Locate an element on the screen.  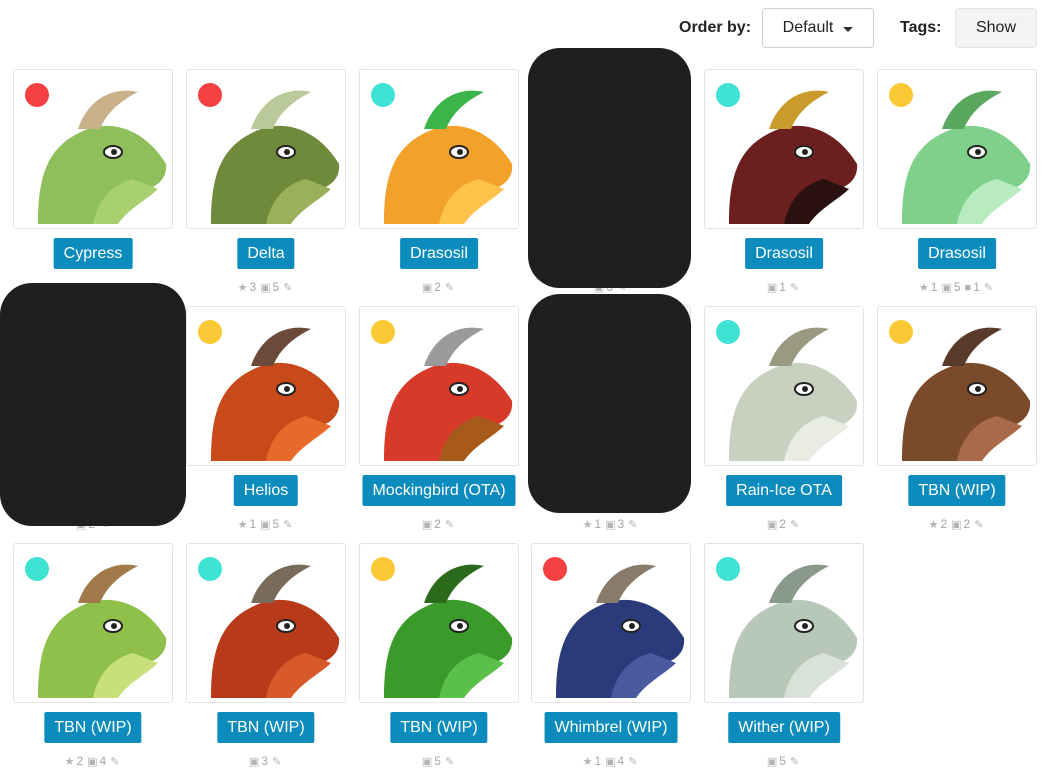
character-card: TBN (WIP) ▣ 3 ✎ is located at coordinates (266, 655).